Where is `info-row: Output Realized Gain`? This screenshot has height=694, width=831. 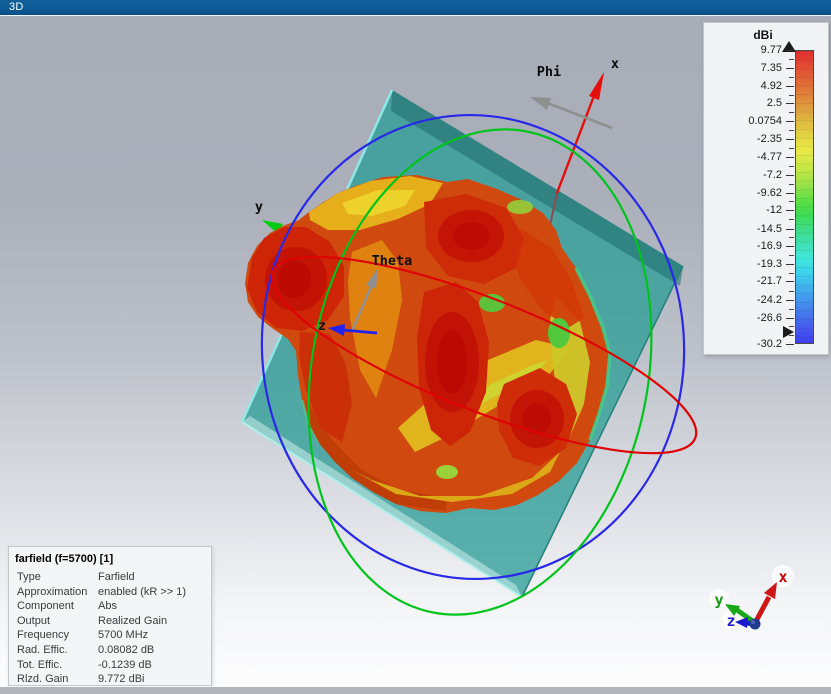 info-row: Output Realized Gain is located at coordinates (110, 621).